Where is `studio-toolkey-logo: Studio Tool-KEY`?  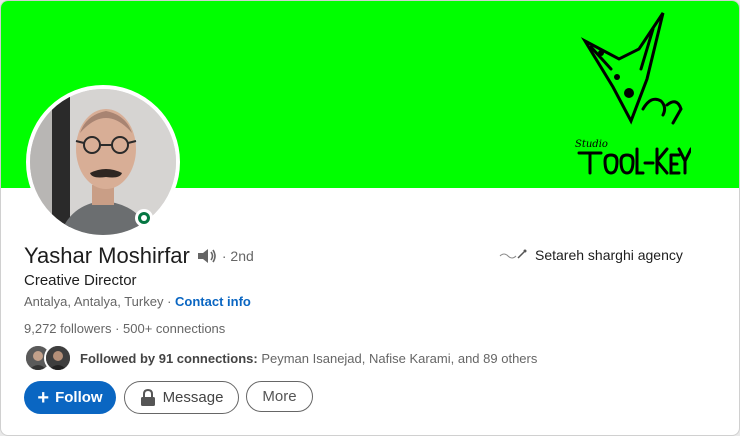
studio-toolkey-logo: Studio Tool-KEY is located at coordinates (633, 93).